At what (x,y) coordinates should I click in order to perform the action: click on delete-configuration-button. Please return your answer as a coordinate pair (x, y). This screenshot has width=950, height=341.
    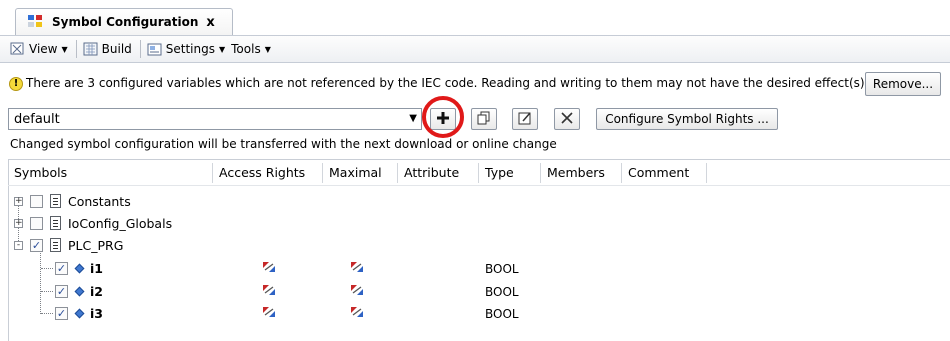
    Looking at the image, I should click on (567, 119).